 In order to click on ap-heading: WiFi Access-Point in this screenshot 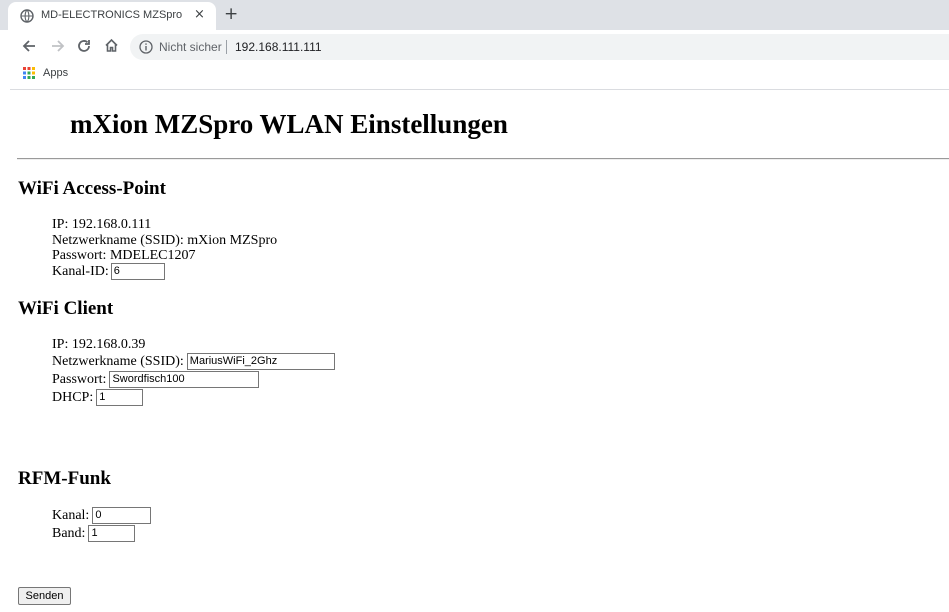, I will do `click(92, 188)`.